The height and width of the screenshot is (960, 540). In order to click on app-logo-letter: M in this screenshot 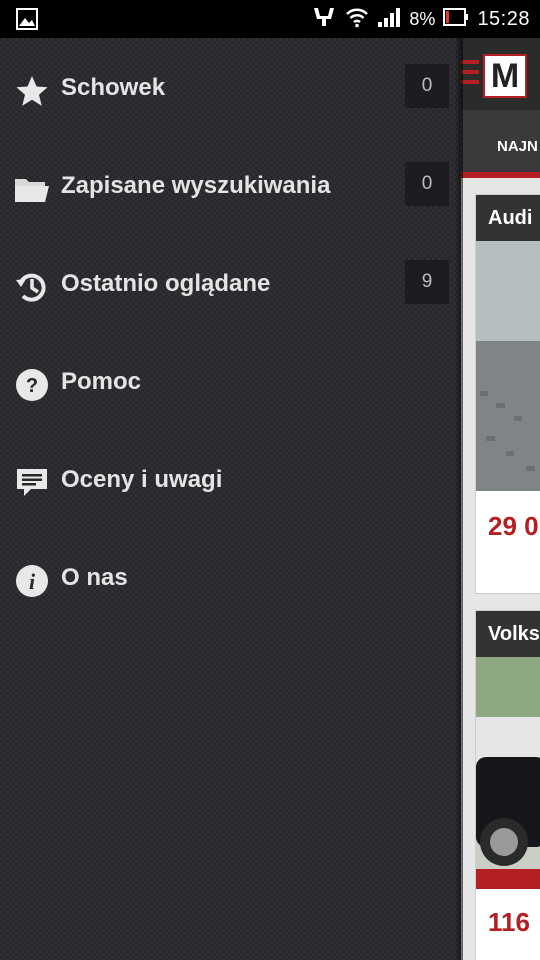, I will do `click(505, 75)`.